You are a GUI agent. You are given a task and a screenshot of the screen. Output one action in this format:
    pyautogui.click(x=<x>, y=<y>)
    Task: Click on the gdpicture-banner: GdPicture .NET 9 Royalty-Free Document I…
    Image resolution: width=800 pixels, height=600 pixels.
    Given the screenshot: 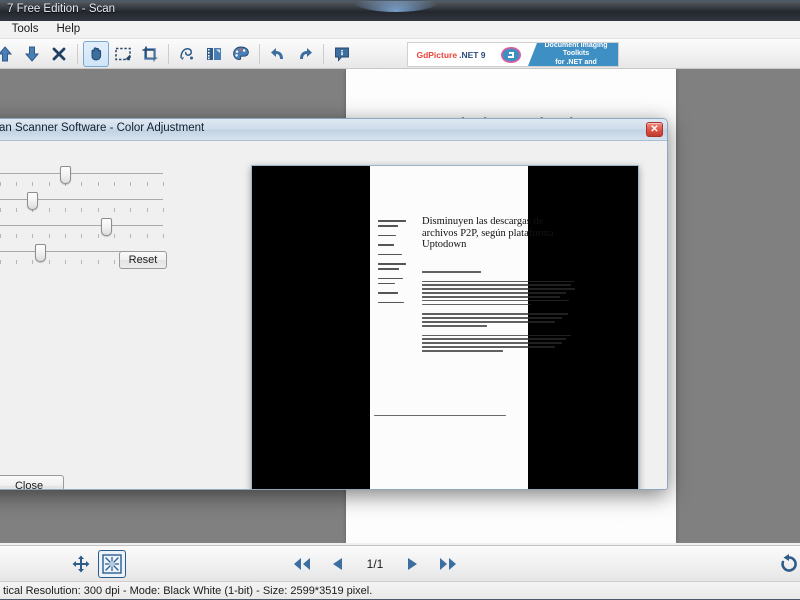 What is the action you would take?
    pyautogui.click(x=513, y=54)
    